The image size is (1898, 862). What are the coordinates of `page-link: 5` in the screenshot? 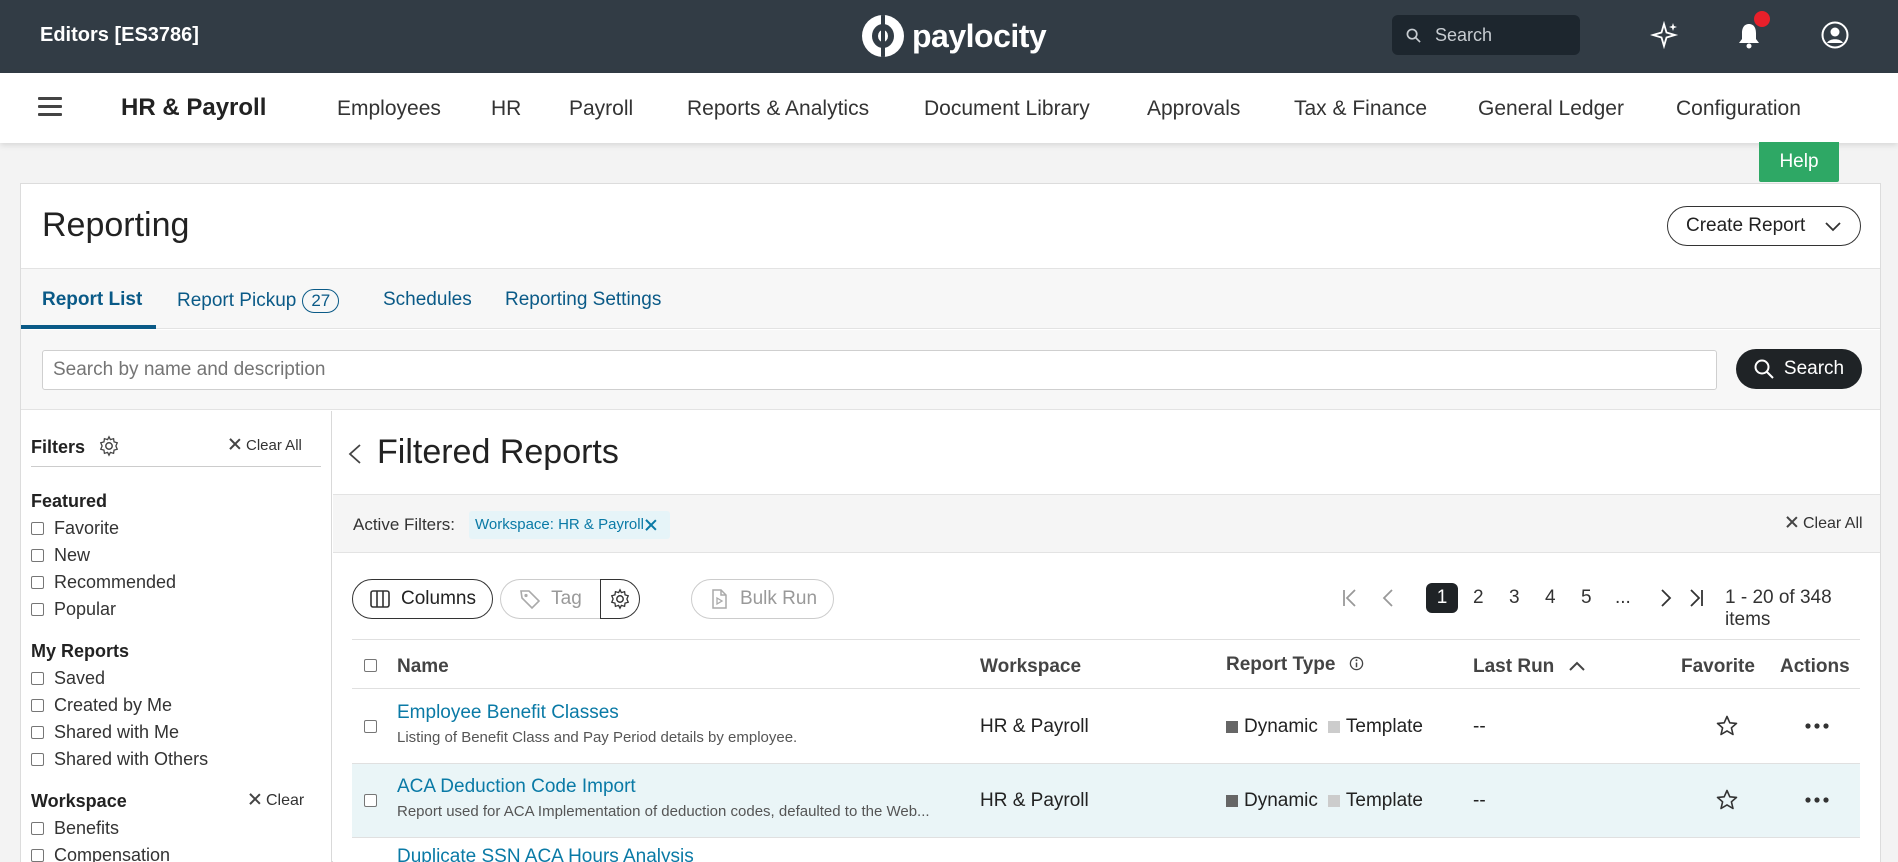 It's located at (1586, 598).